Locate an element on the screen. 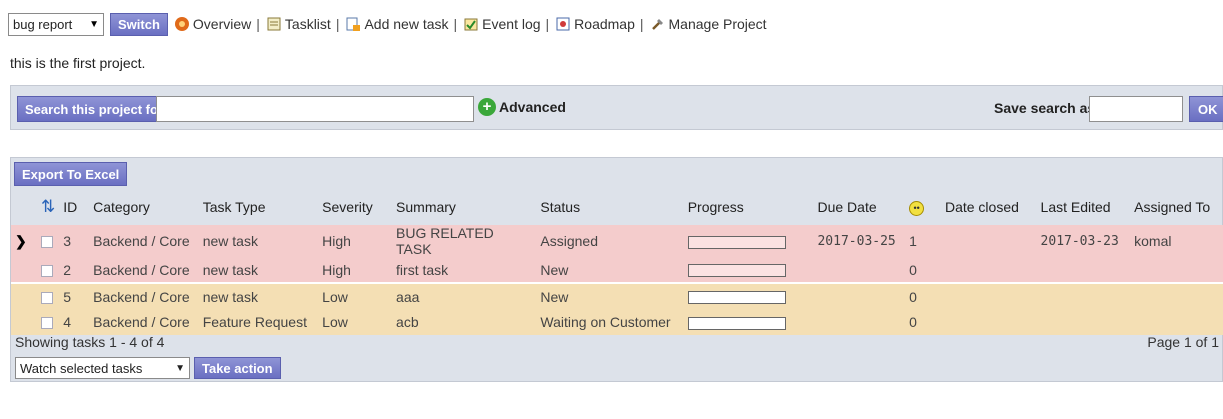 This screenshot has height=419, width=1223. advanced-label: Advanced is located at coordinates (532, 107).